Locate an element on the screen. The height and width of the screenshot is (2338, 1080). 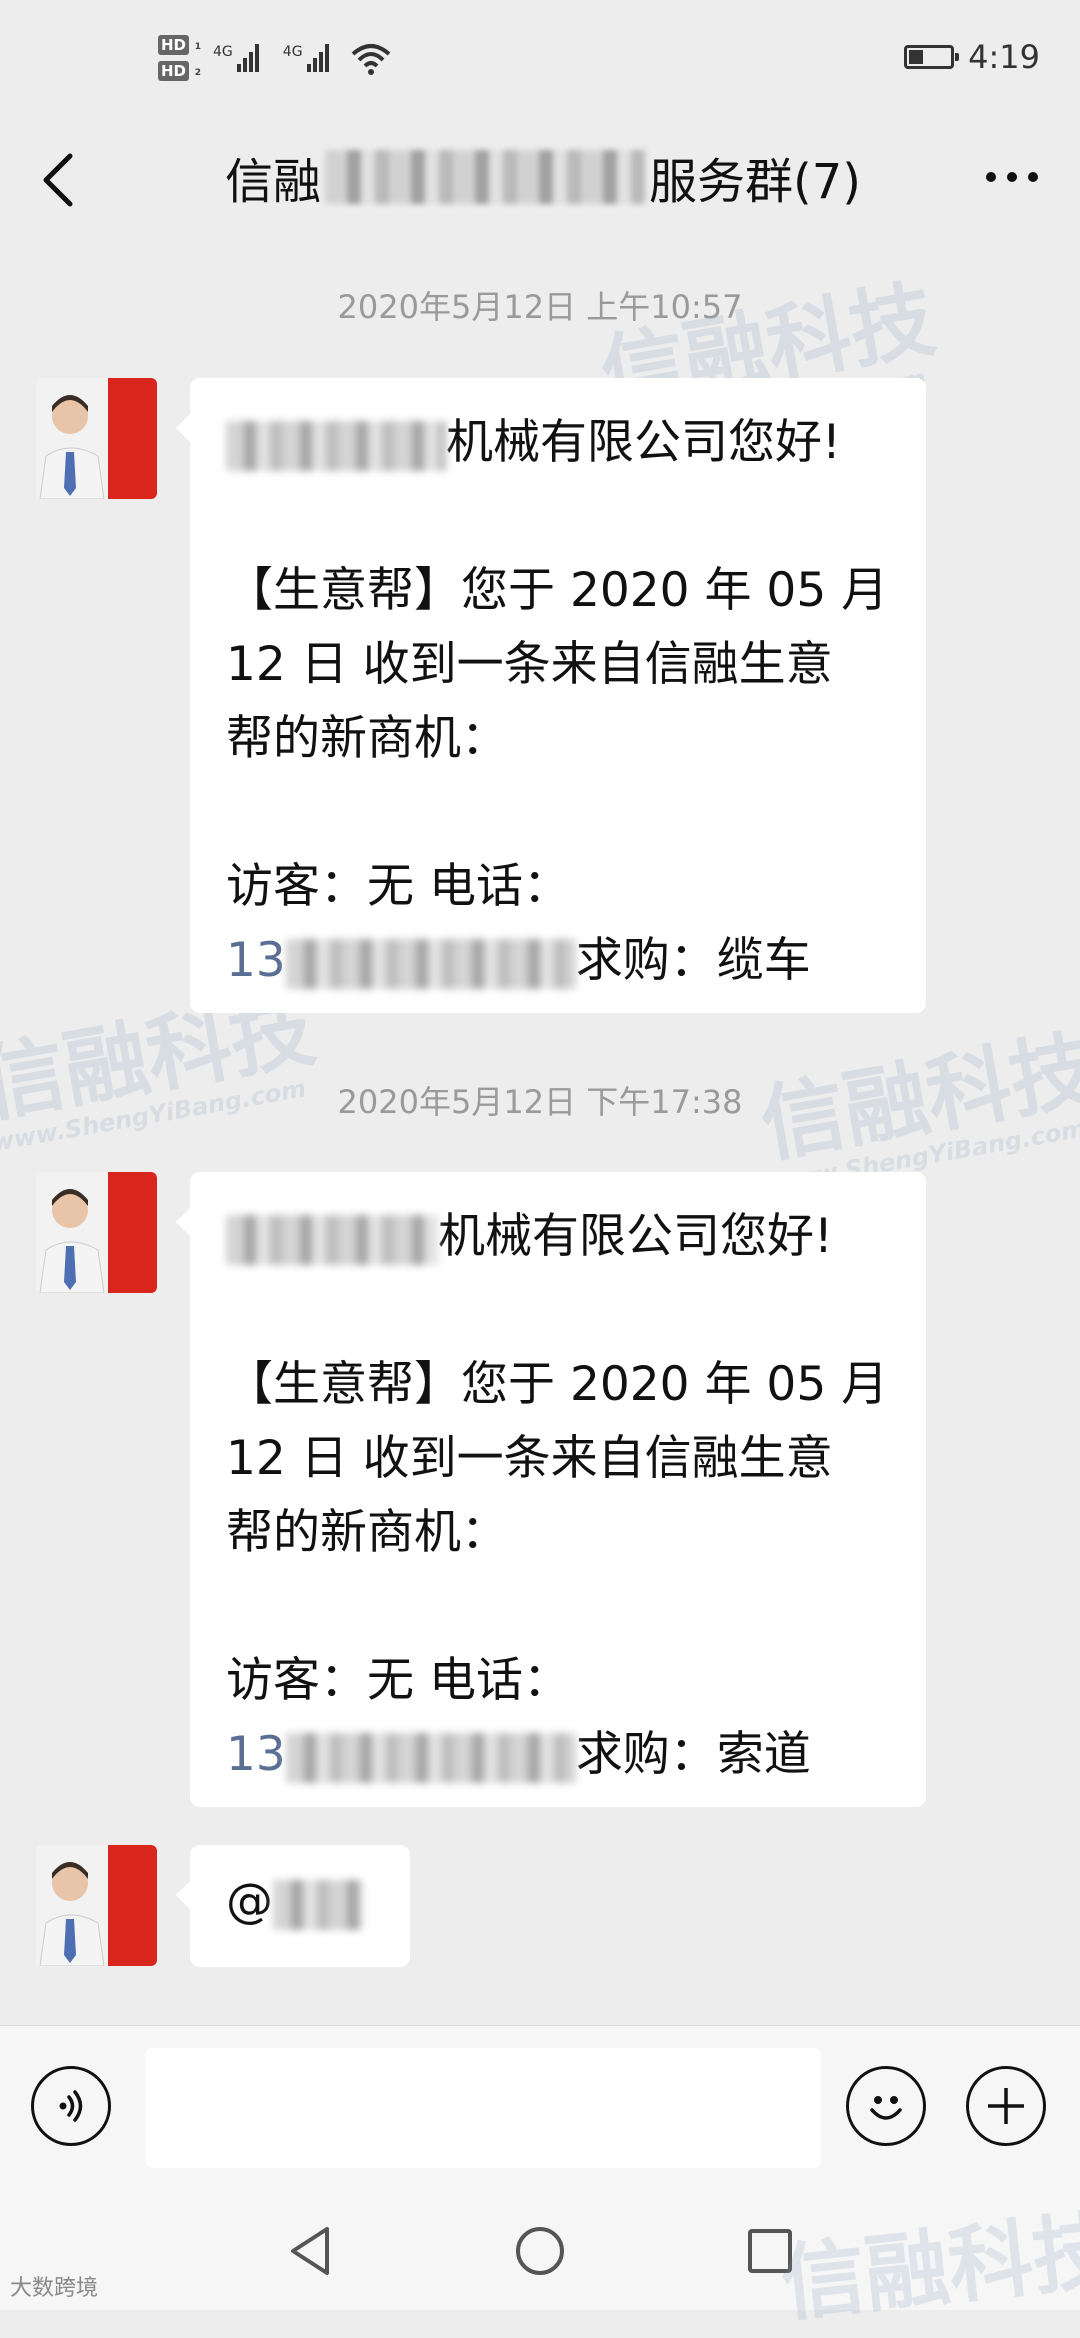
message-bubble: @ is located at coordinates (293, 1906).